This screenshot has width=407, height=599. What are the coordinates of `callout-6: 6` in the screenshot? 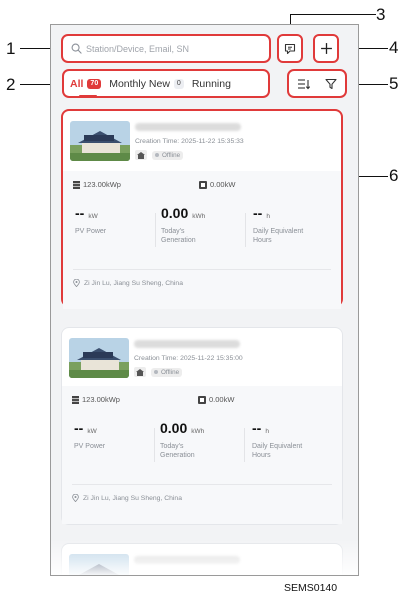 It's located at (394, 175).